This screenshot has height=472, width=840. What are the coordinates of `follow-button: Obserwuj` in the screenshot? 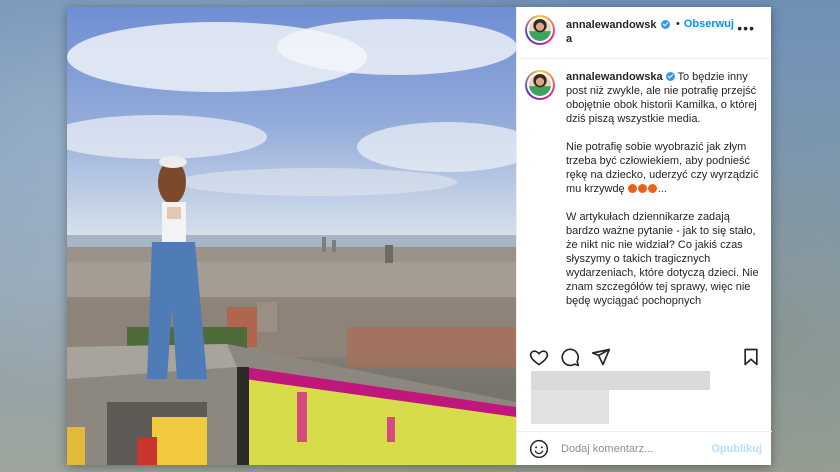 It's located at (709, 22).